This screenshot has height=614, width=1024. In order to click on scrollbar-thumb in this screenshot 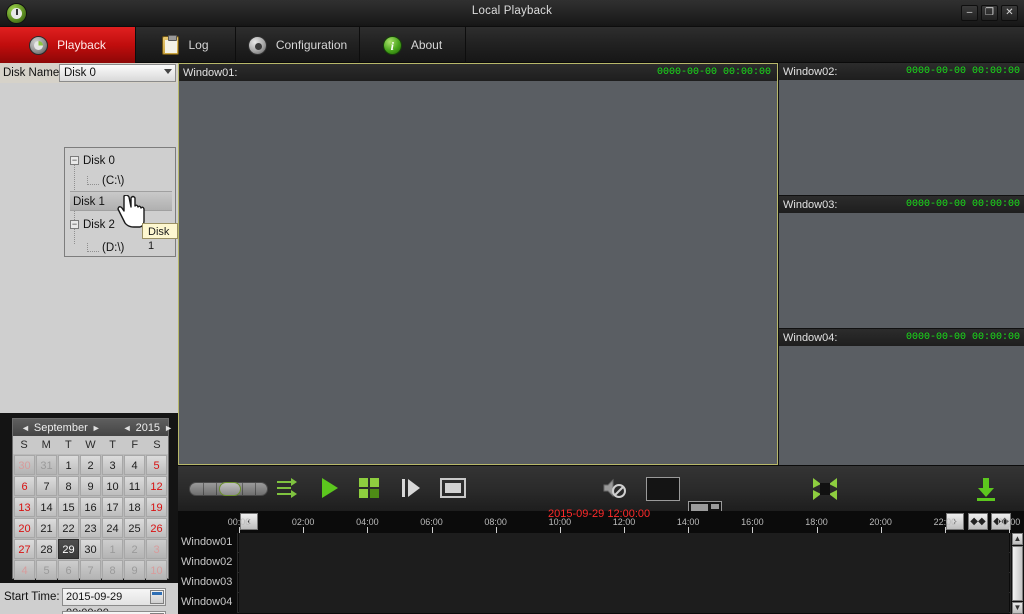, I will do `click(1017, 573)`.